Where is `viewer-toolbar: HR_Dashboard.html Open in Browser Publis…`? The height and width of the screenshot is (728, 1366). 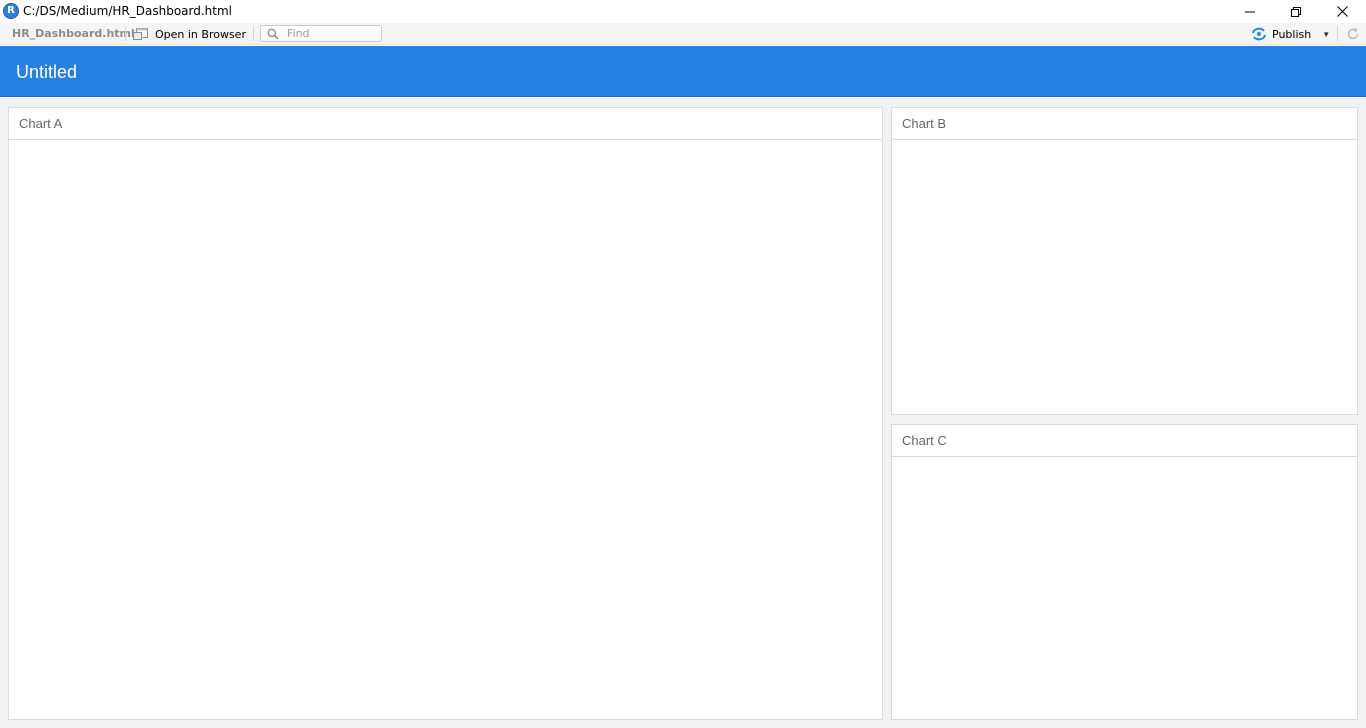 viewer-toolbar: HR_Dashboard.html Open in Browser Publis… is located at coordinates (683, 34).